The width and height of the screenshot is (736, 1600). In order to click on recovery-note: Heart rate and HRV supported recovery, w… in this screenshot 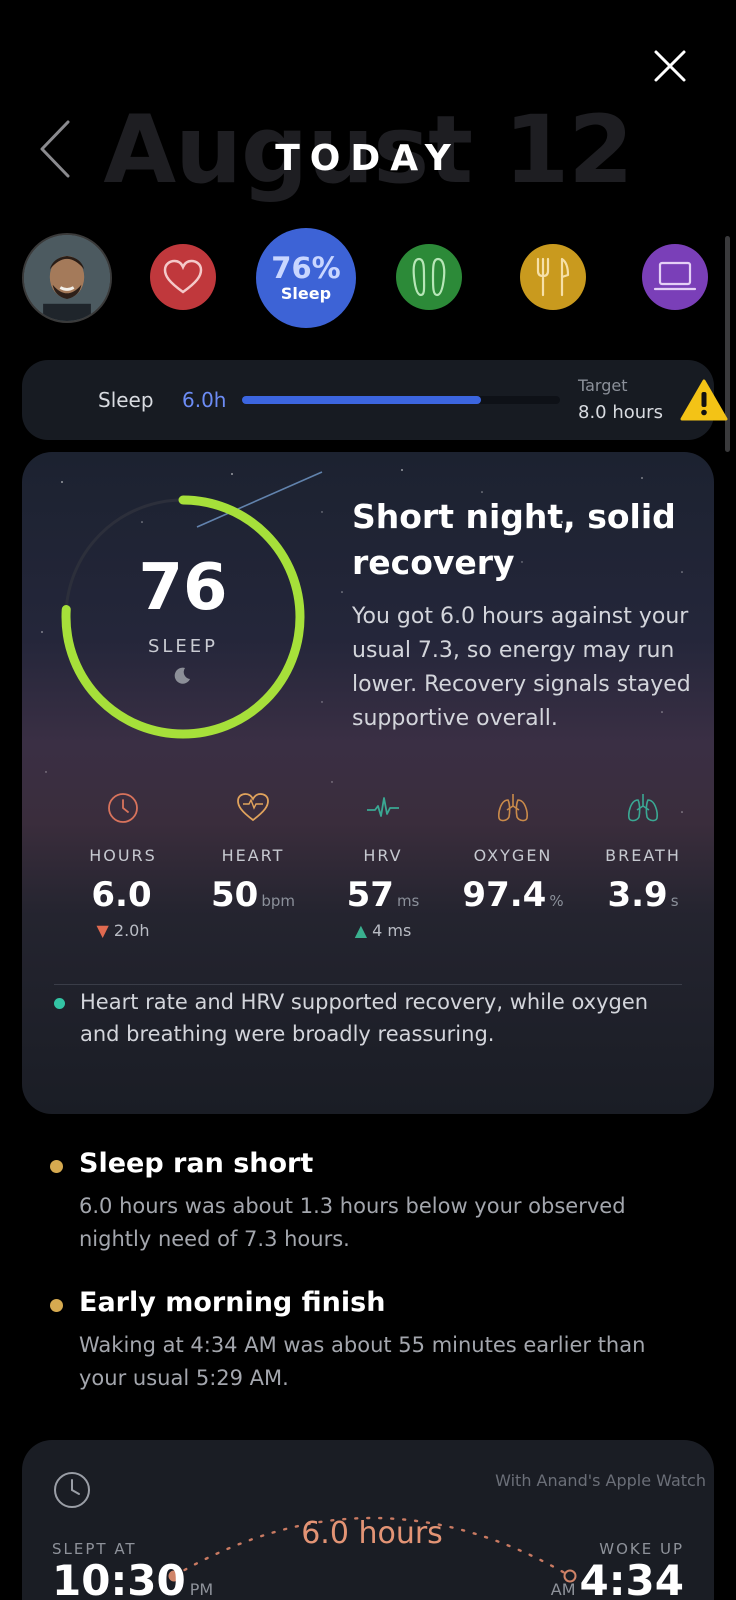, I will do `click(364, 1018)`.